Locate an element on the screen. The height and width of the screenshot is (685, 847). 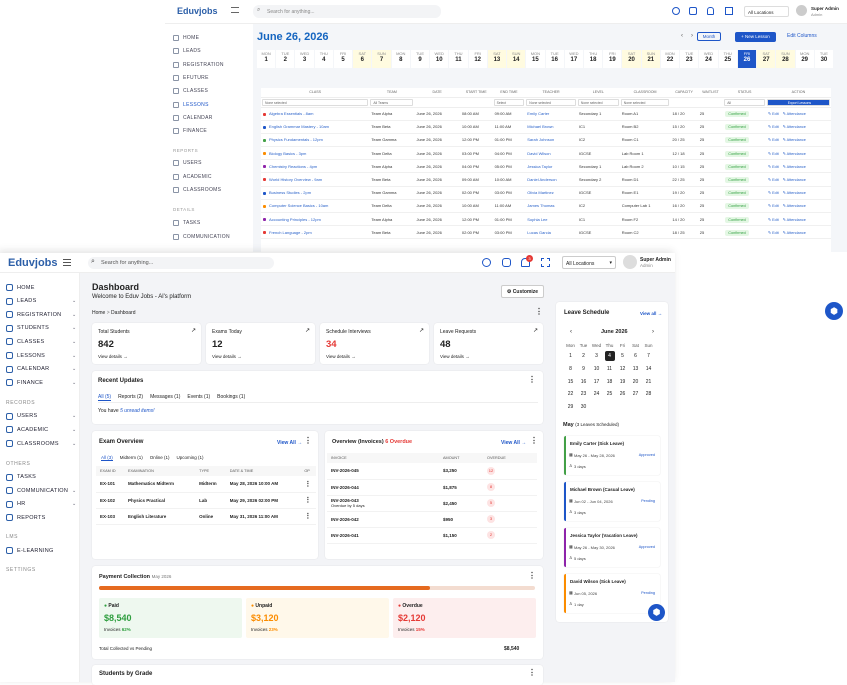
calendar-day: 16 is located at coordinates (583, 381).